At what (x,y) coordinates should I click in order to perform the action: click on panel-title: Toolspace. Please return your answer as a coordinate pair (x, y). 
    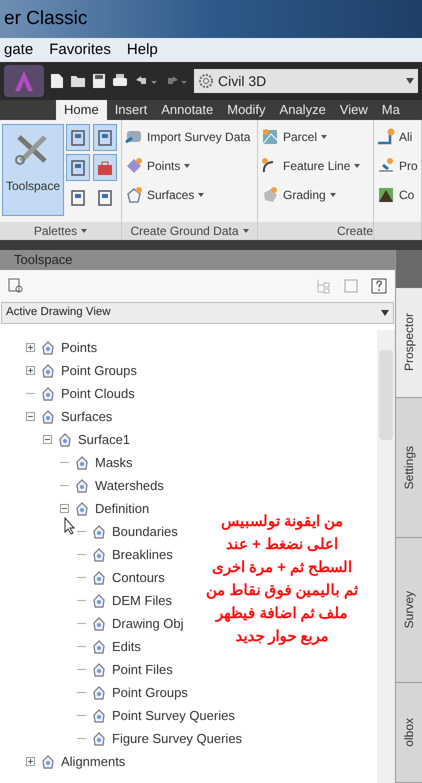
    Looking at the image, I should click on (43, 260).